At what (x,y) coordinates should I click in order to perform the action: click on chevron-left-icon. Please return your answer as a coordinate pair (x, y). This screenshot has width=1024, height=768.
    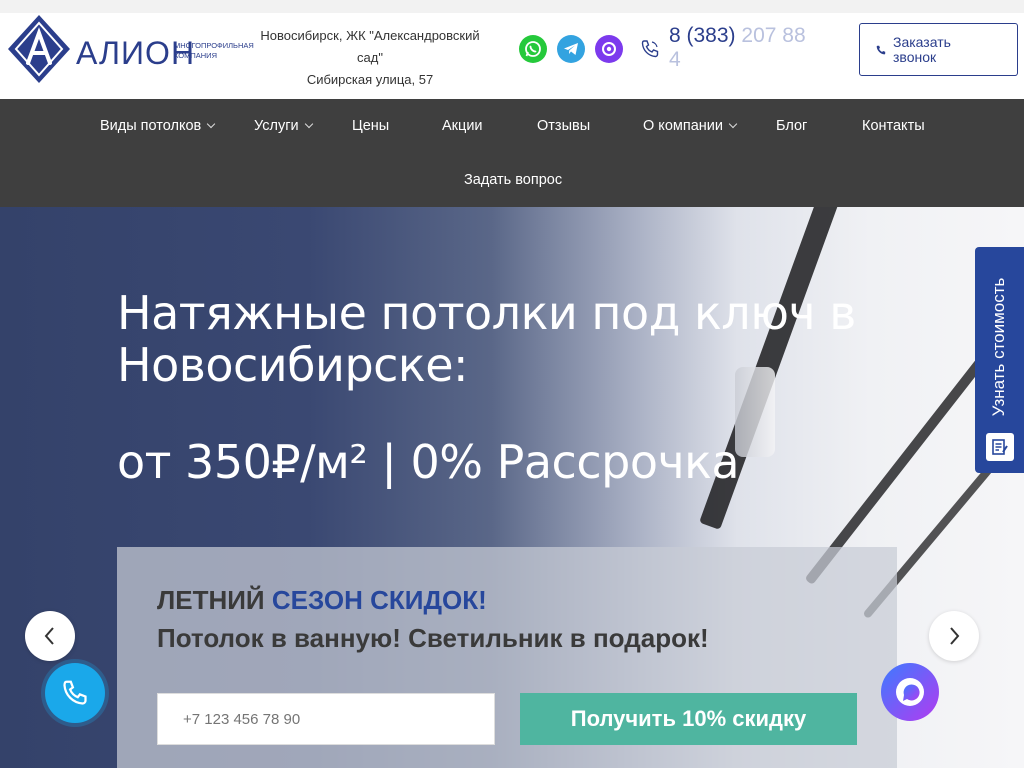
    Looking at the image, I should click on (49, 636).